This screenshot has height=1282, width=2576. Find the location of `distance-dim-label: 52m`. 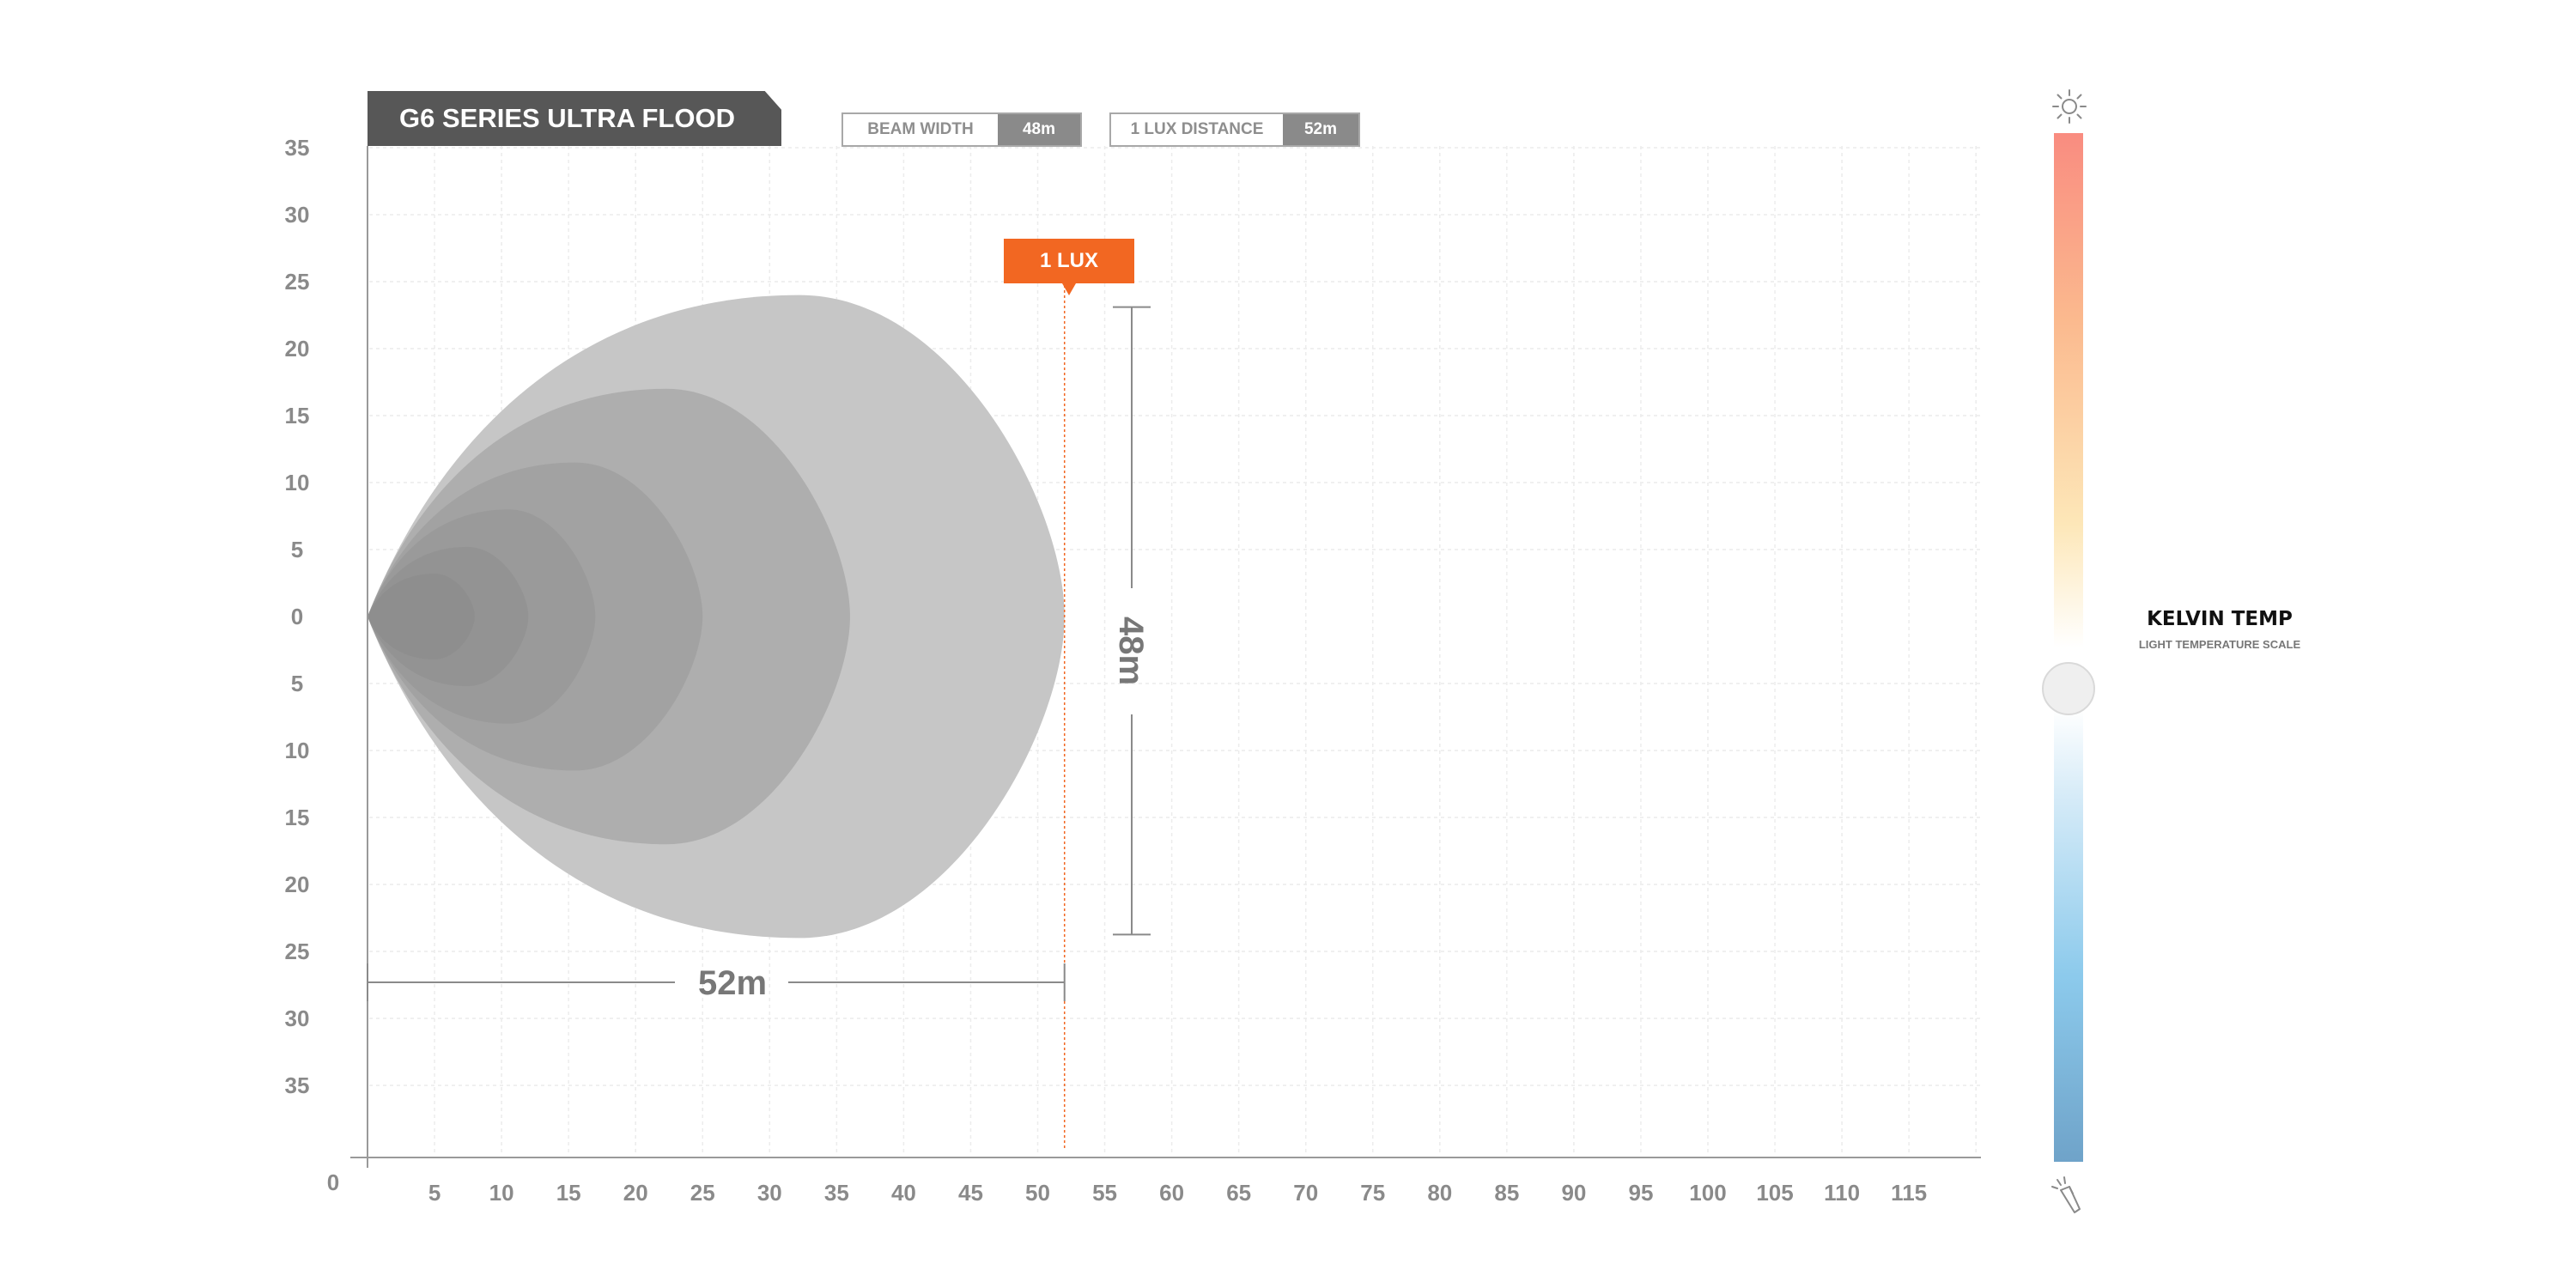

distance-dim-label: 52m is located at coordinates (733, 983).